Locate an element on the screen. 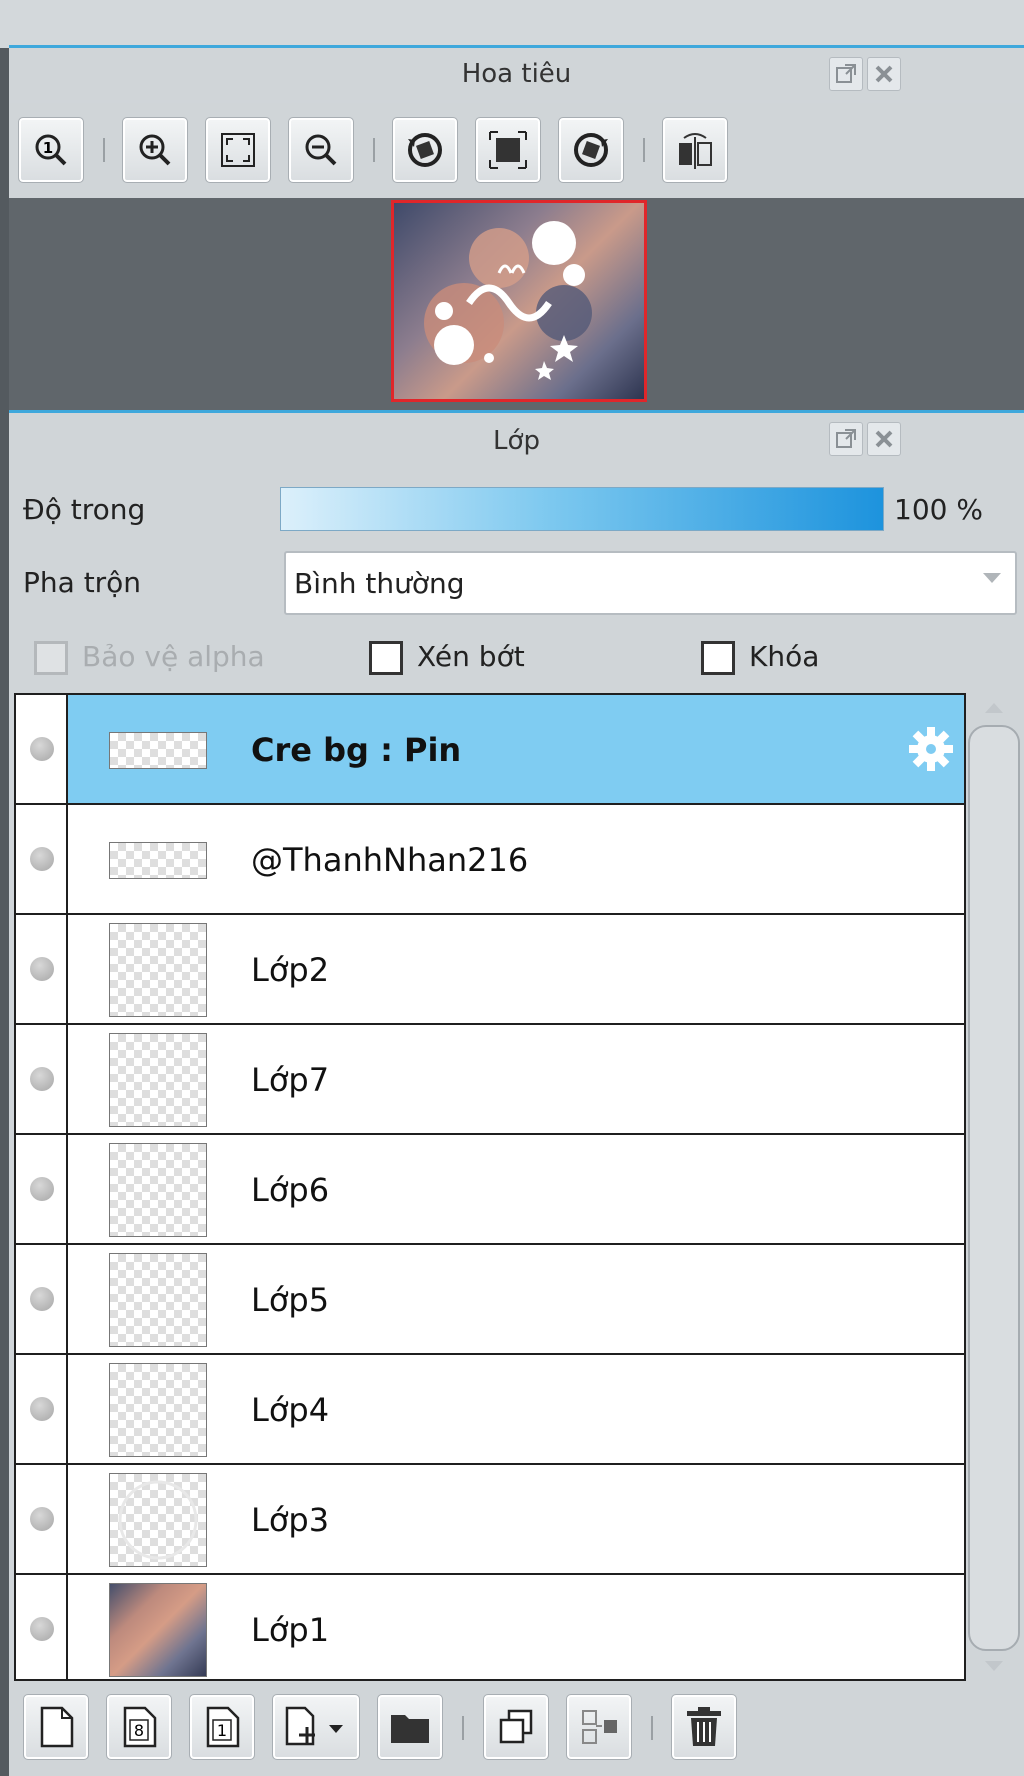 The width and height of the screenshot is (1024, 1776). flip-horizontal-button is located at coordinates (695, 150).